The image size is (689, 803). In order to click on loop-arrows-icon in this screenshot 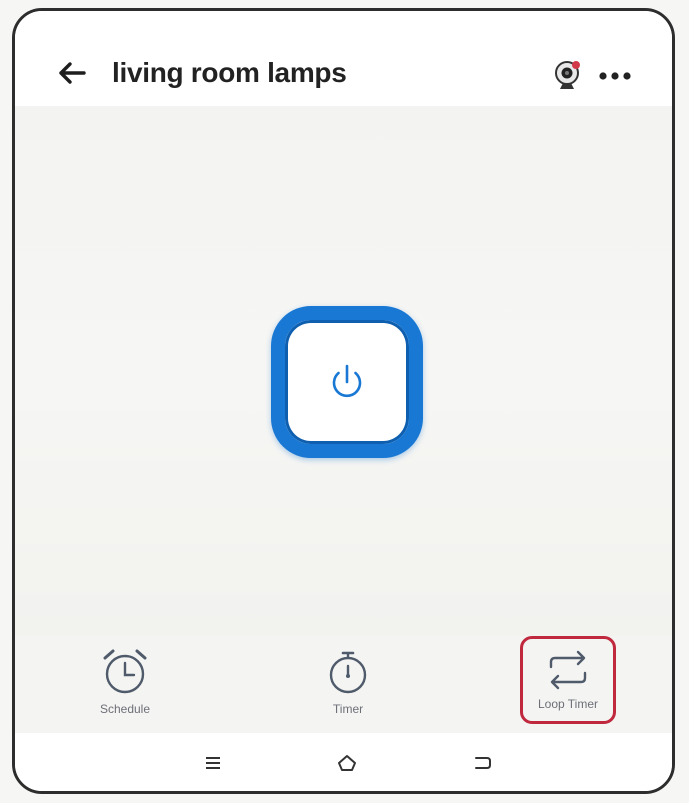, I will do `click(568, 670)`.